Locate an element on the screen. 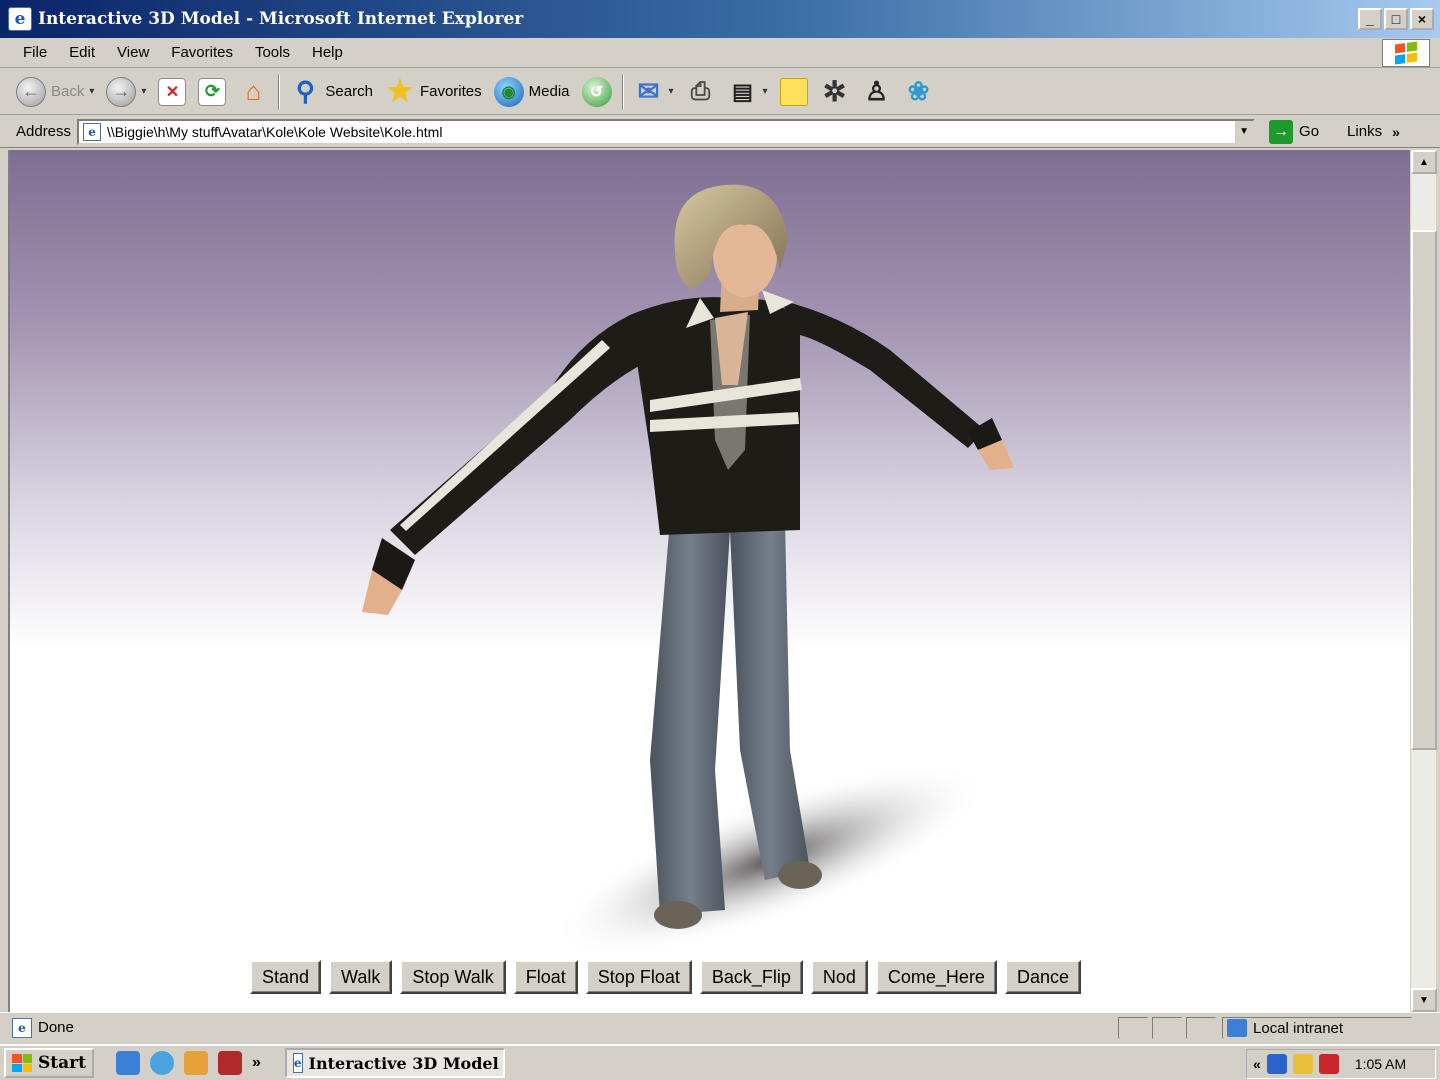 The width and height of the screenshot is (1440, 1080). history-icon: ↺ is located at coordinates (596, 91).